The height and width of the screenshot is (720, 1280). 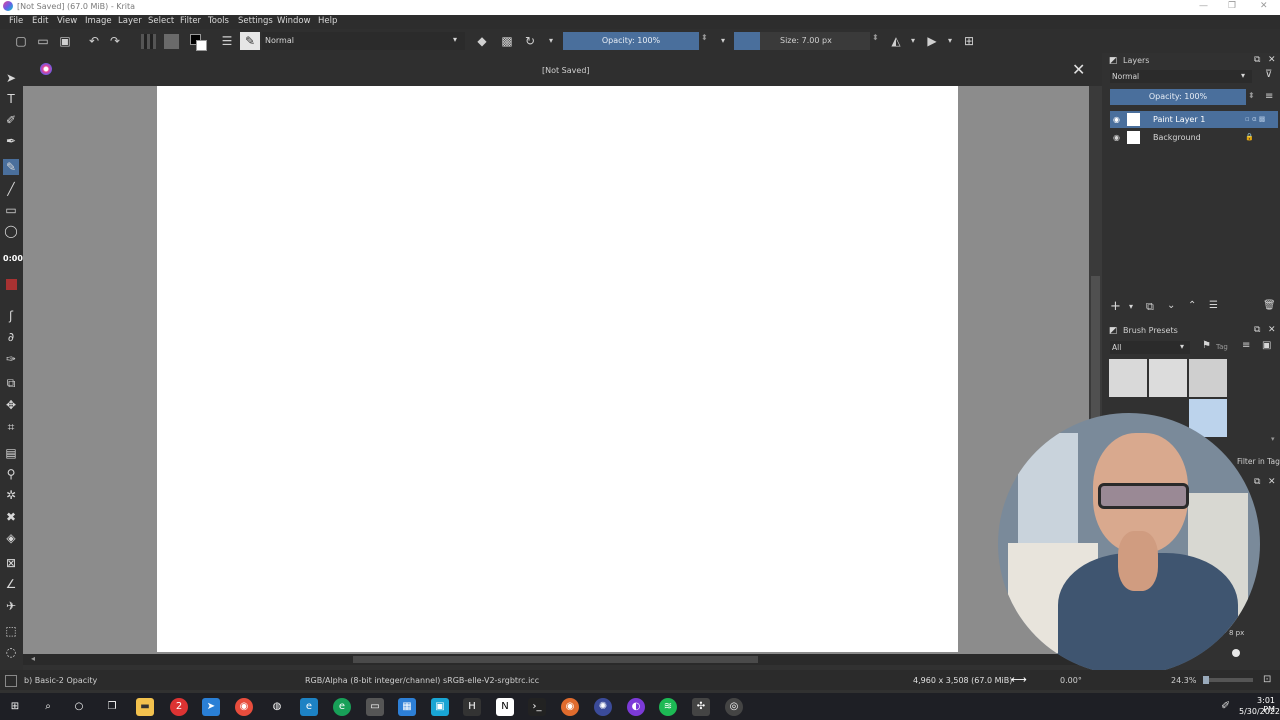 What do you see at coordinates (112, 707) in the screenshot?
I see `task-view-icon: ❐` at bounding box center [112, 707].